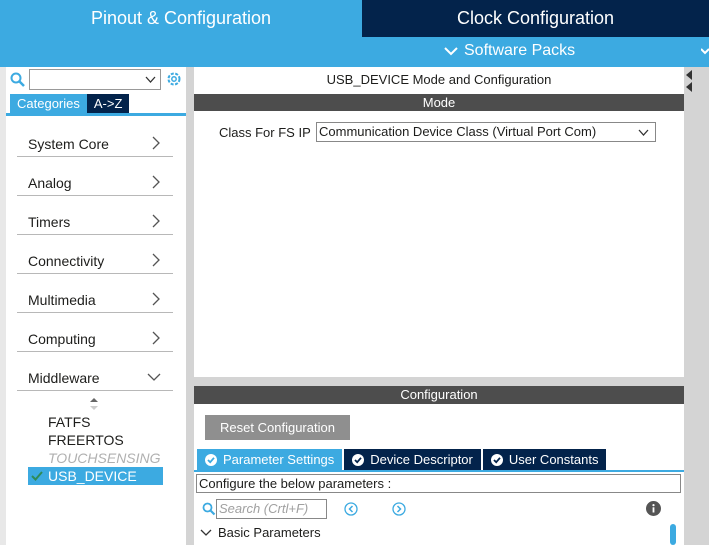 This screenshot has height=545, width=709. I want to click on category-item-connectivity: Connectivity, so click(95, 254).